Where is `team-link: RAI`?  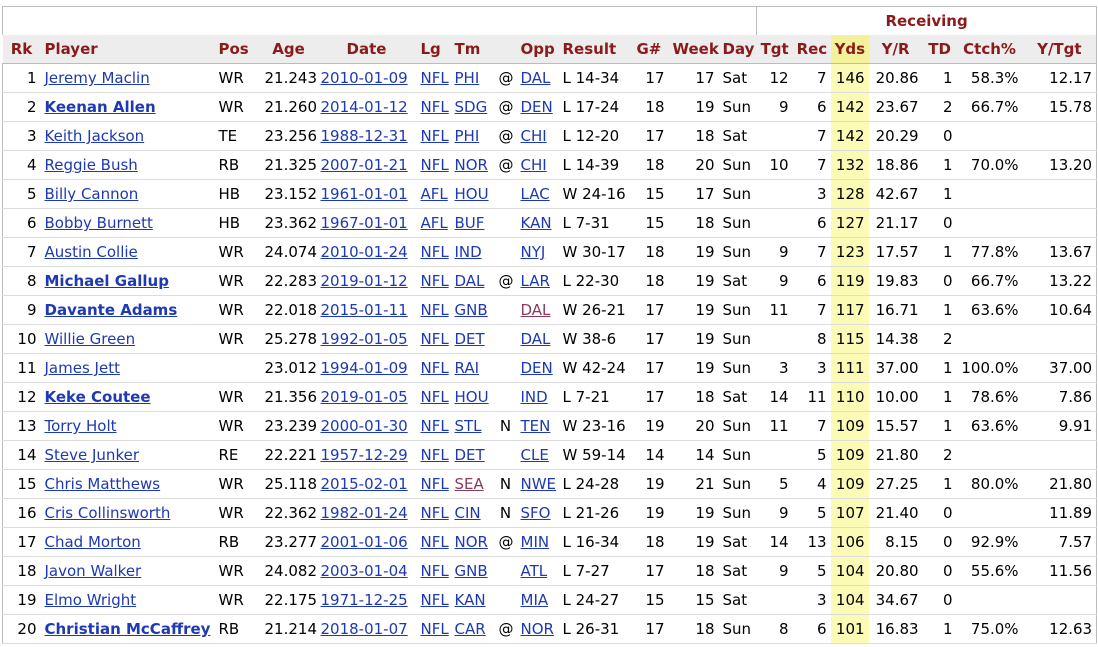
team-link: RAI is located at coordinates (467, 368).